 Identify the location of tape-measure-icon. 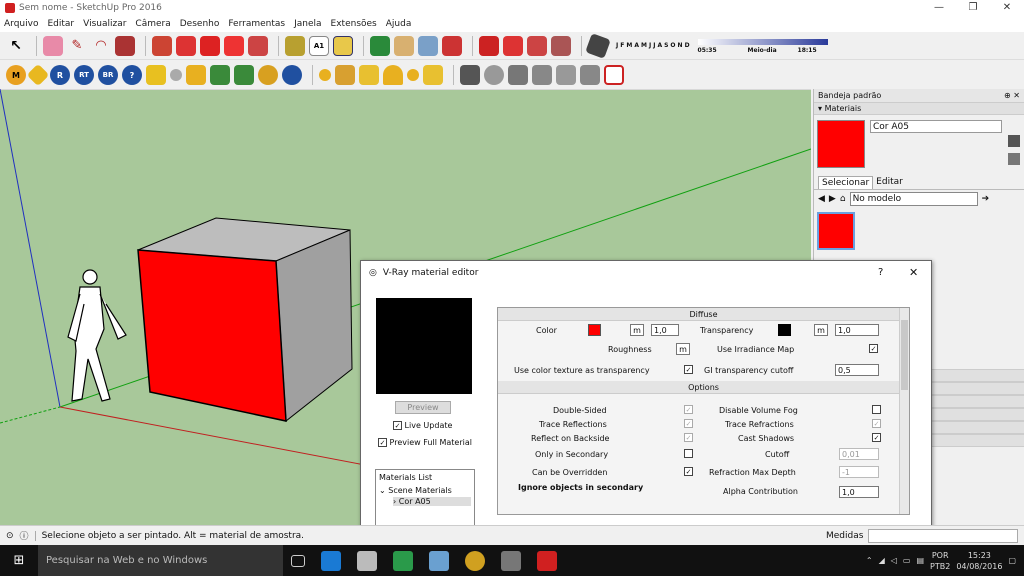
(295, 45).